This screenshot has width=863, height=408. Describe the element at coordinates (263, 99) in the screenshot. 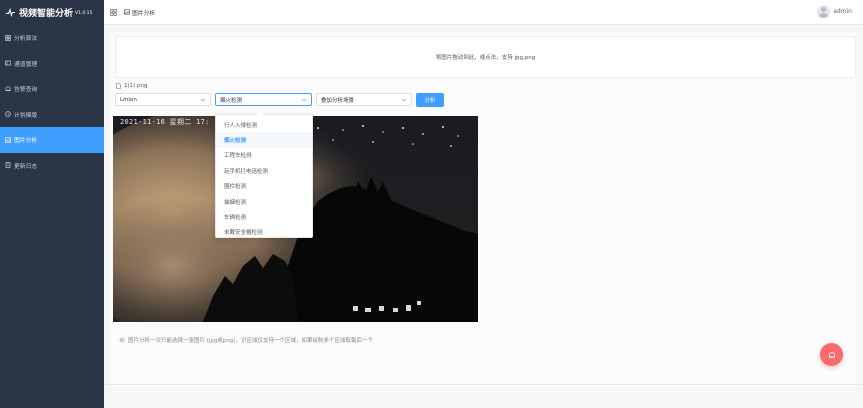

I see `algorithm-select: 烟火检测` at that location.